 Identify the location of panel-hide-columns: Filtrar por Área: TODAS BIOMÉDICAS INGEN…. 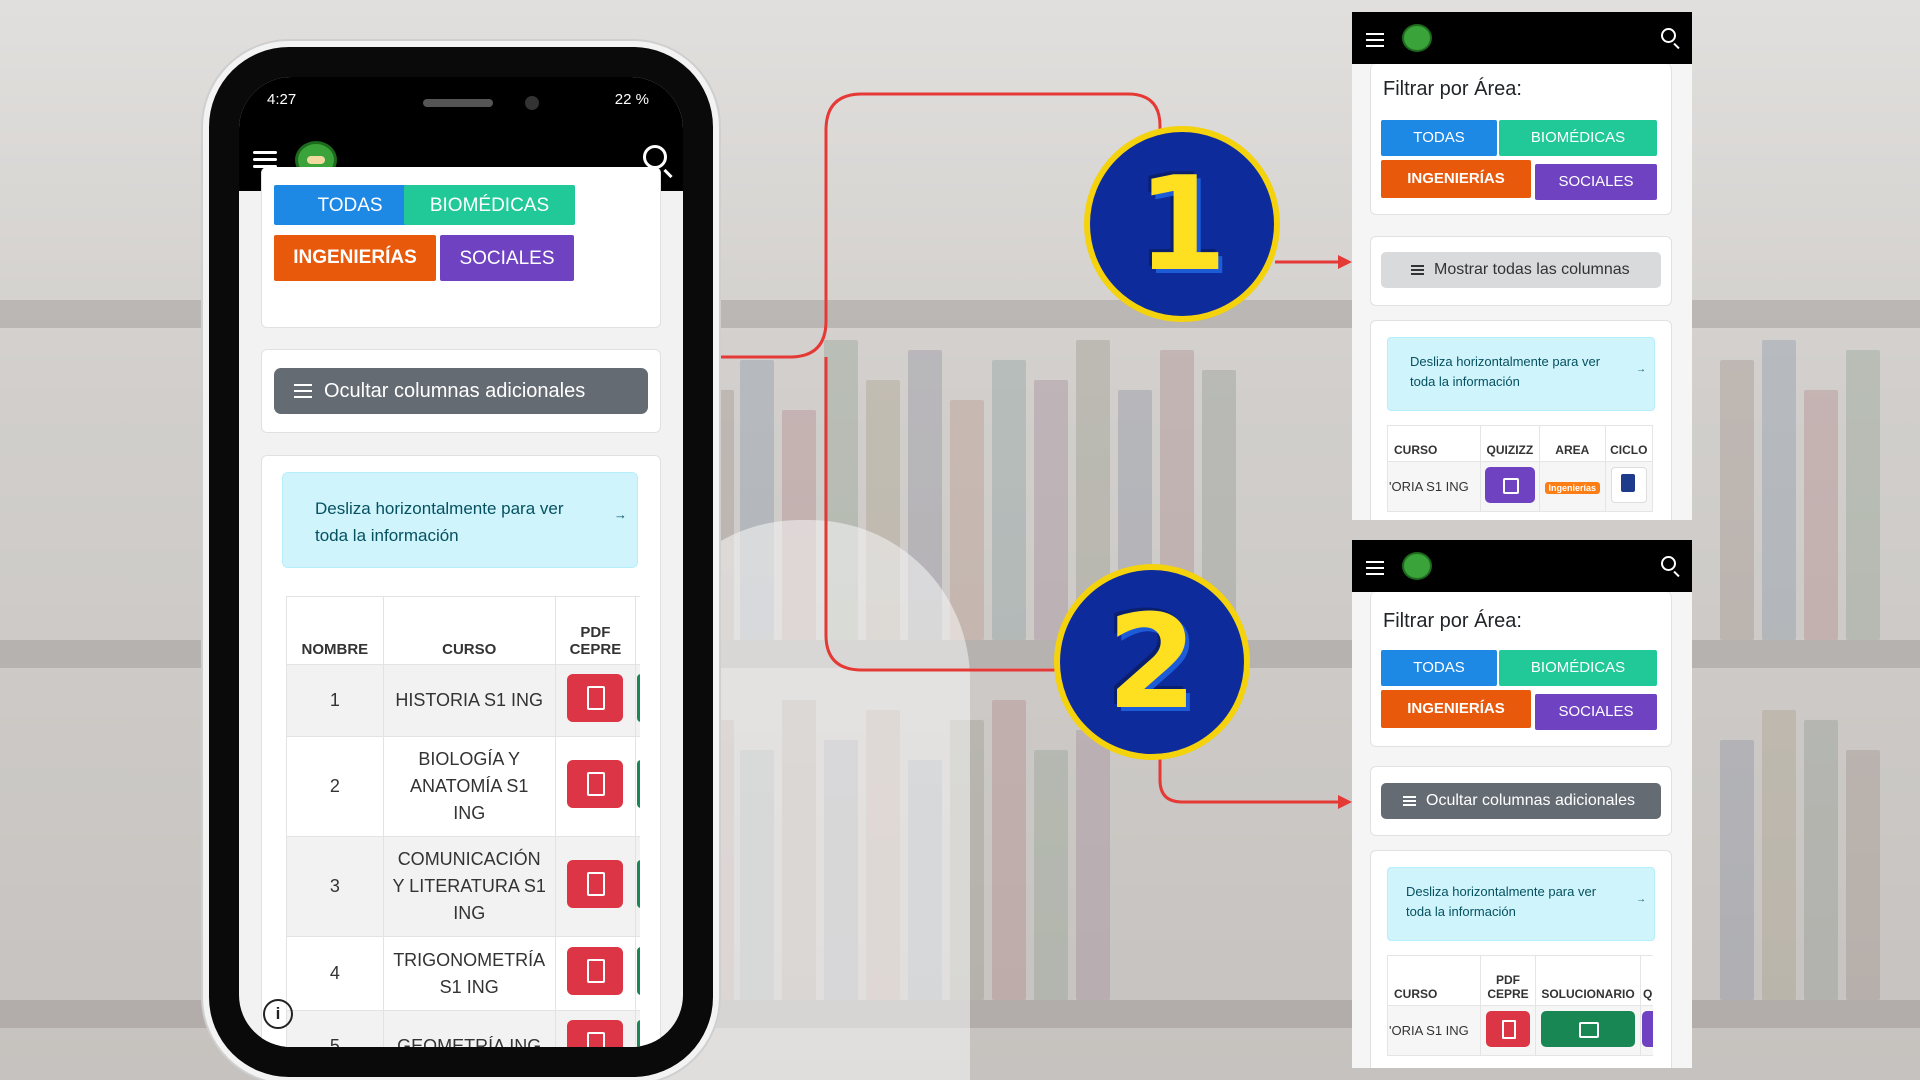
(1522, 804).